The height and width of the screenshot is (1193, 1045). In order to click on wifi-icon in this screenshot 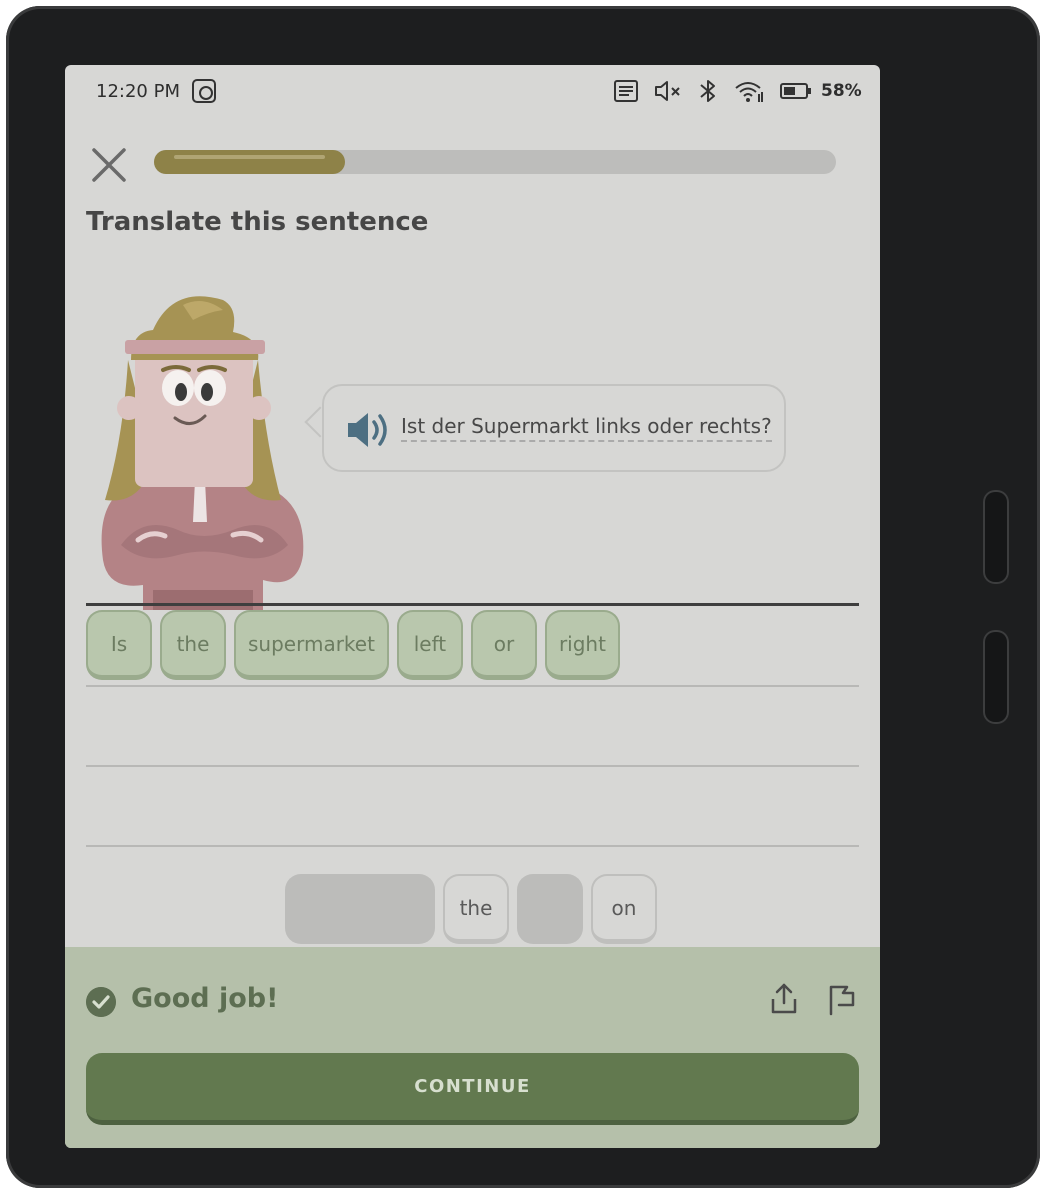, I will do `click(749, 92)`.